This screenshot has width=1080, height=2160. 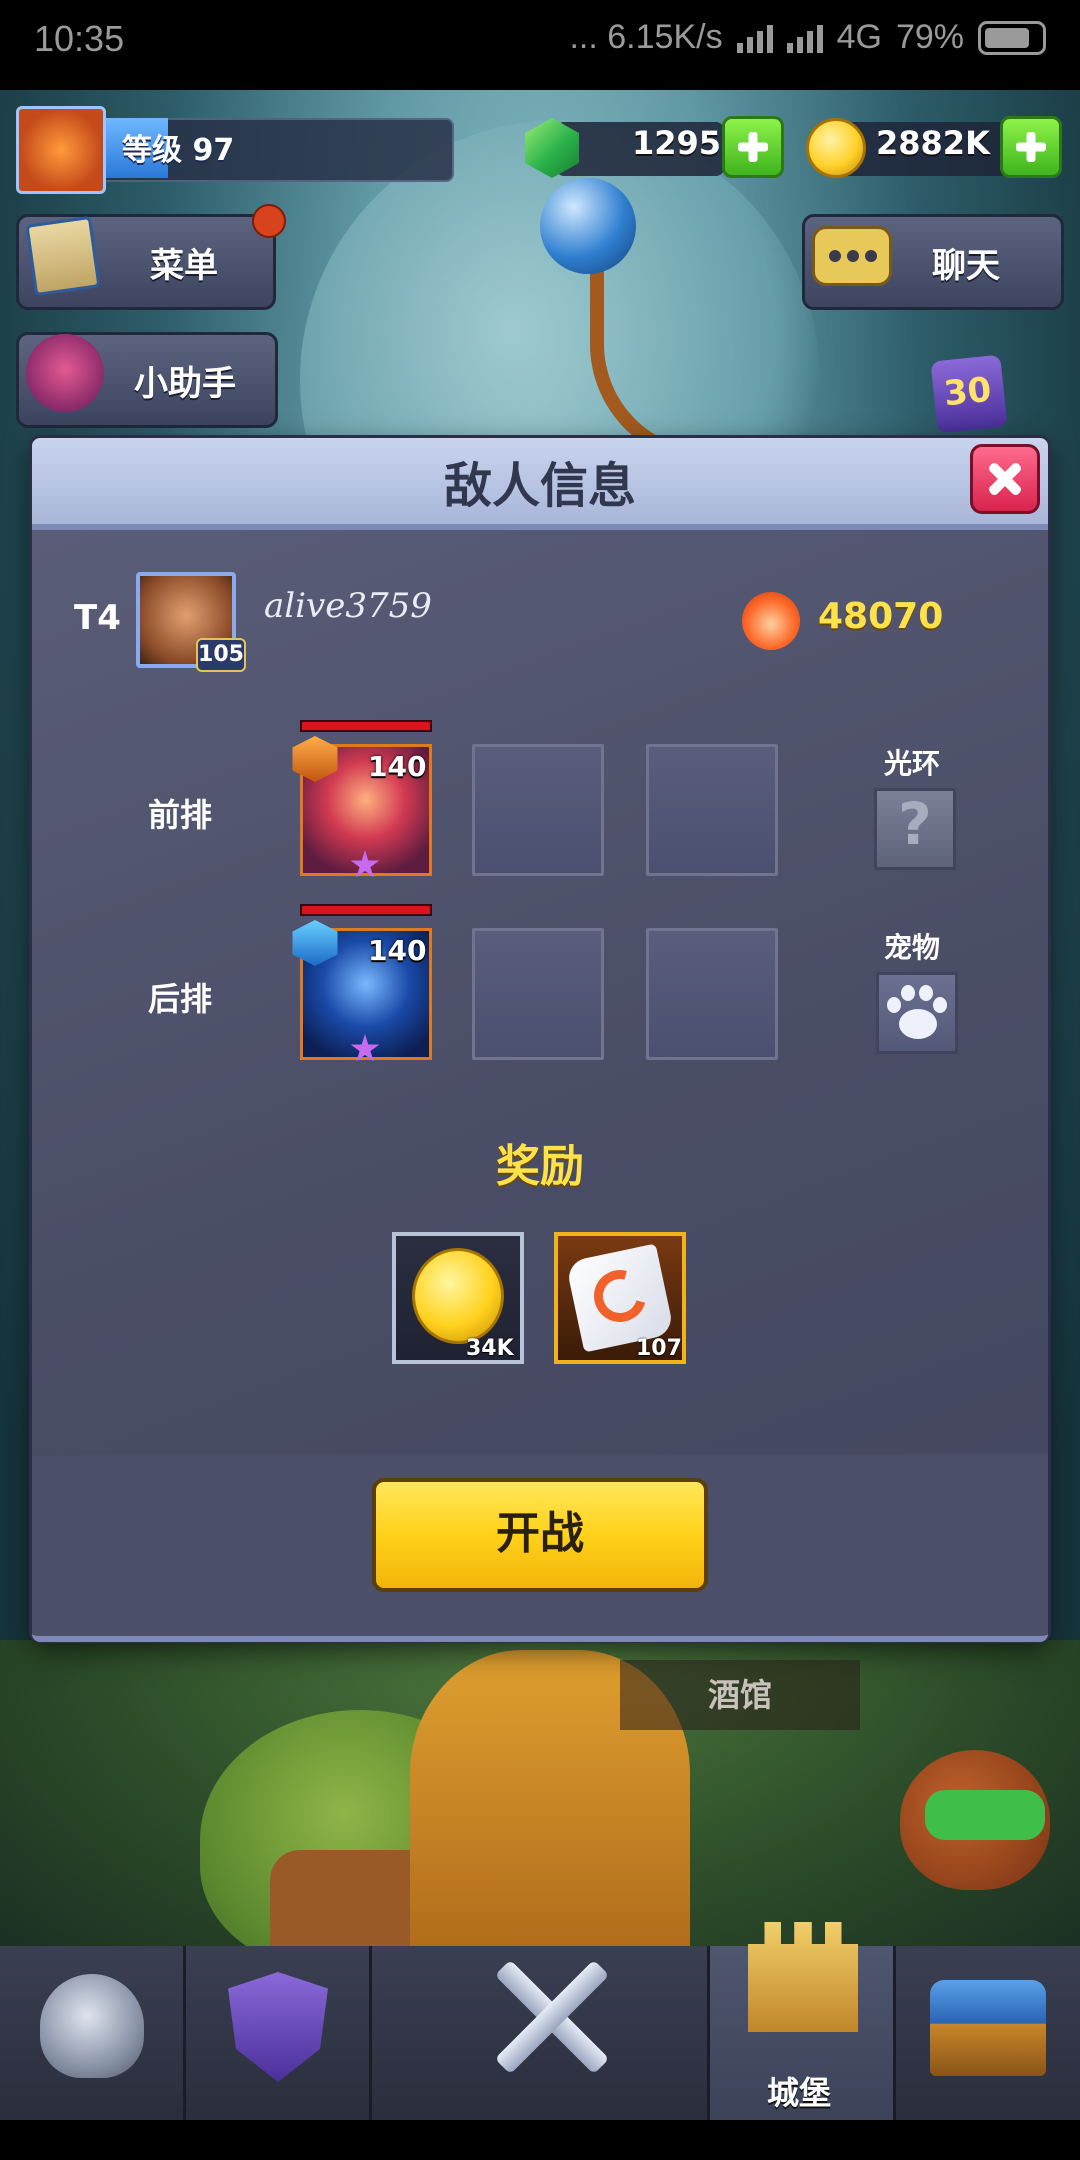 I want to click on nav-battle, so click(x=541, y=2033).